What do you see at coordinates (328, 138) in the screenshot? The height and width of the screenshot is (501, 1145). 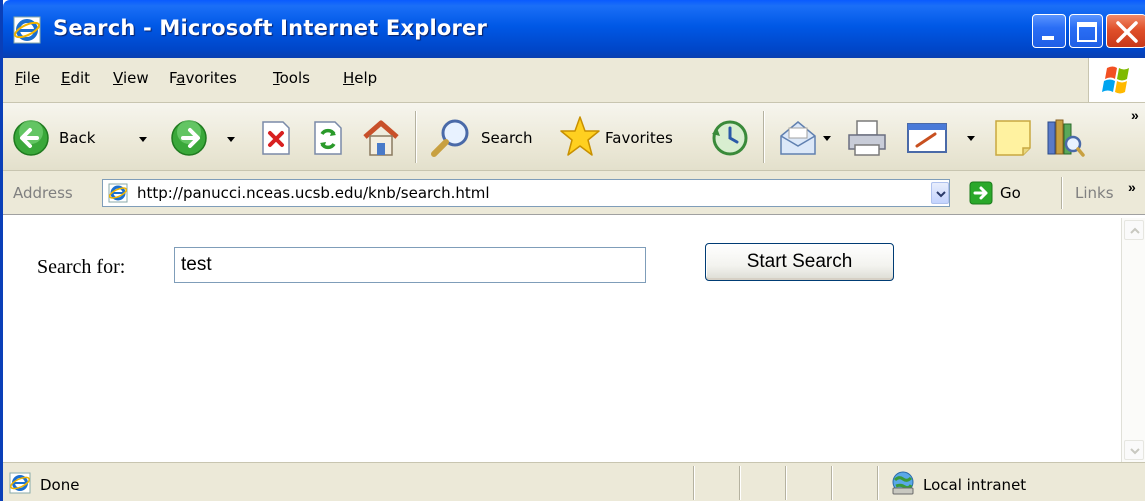 I see `refresh-icon` at bounding box center [328, 138].